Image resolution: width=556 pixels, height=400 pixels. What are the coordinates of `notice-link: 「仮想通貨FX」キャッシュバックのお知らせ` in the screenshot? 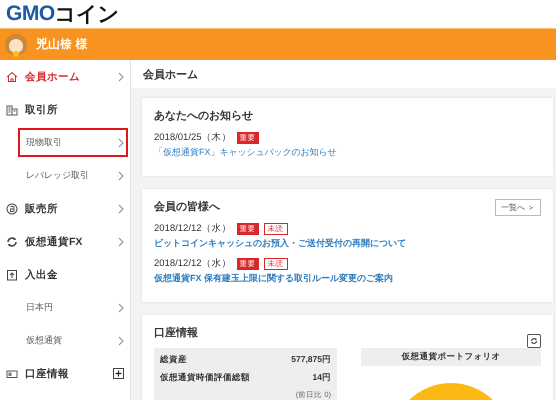 It's located at (347, 152).